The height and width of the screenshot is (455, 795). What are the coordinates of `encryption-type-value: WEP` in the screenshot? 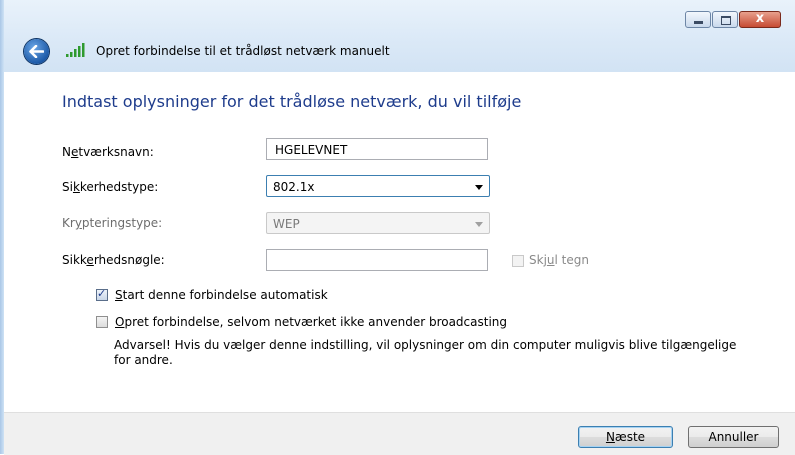 It's located at (286, 224).